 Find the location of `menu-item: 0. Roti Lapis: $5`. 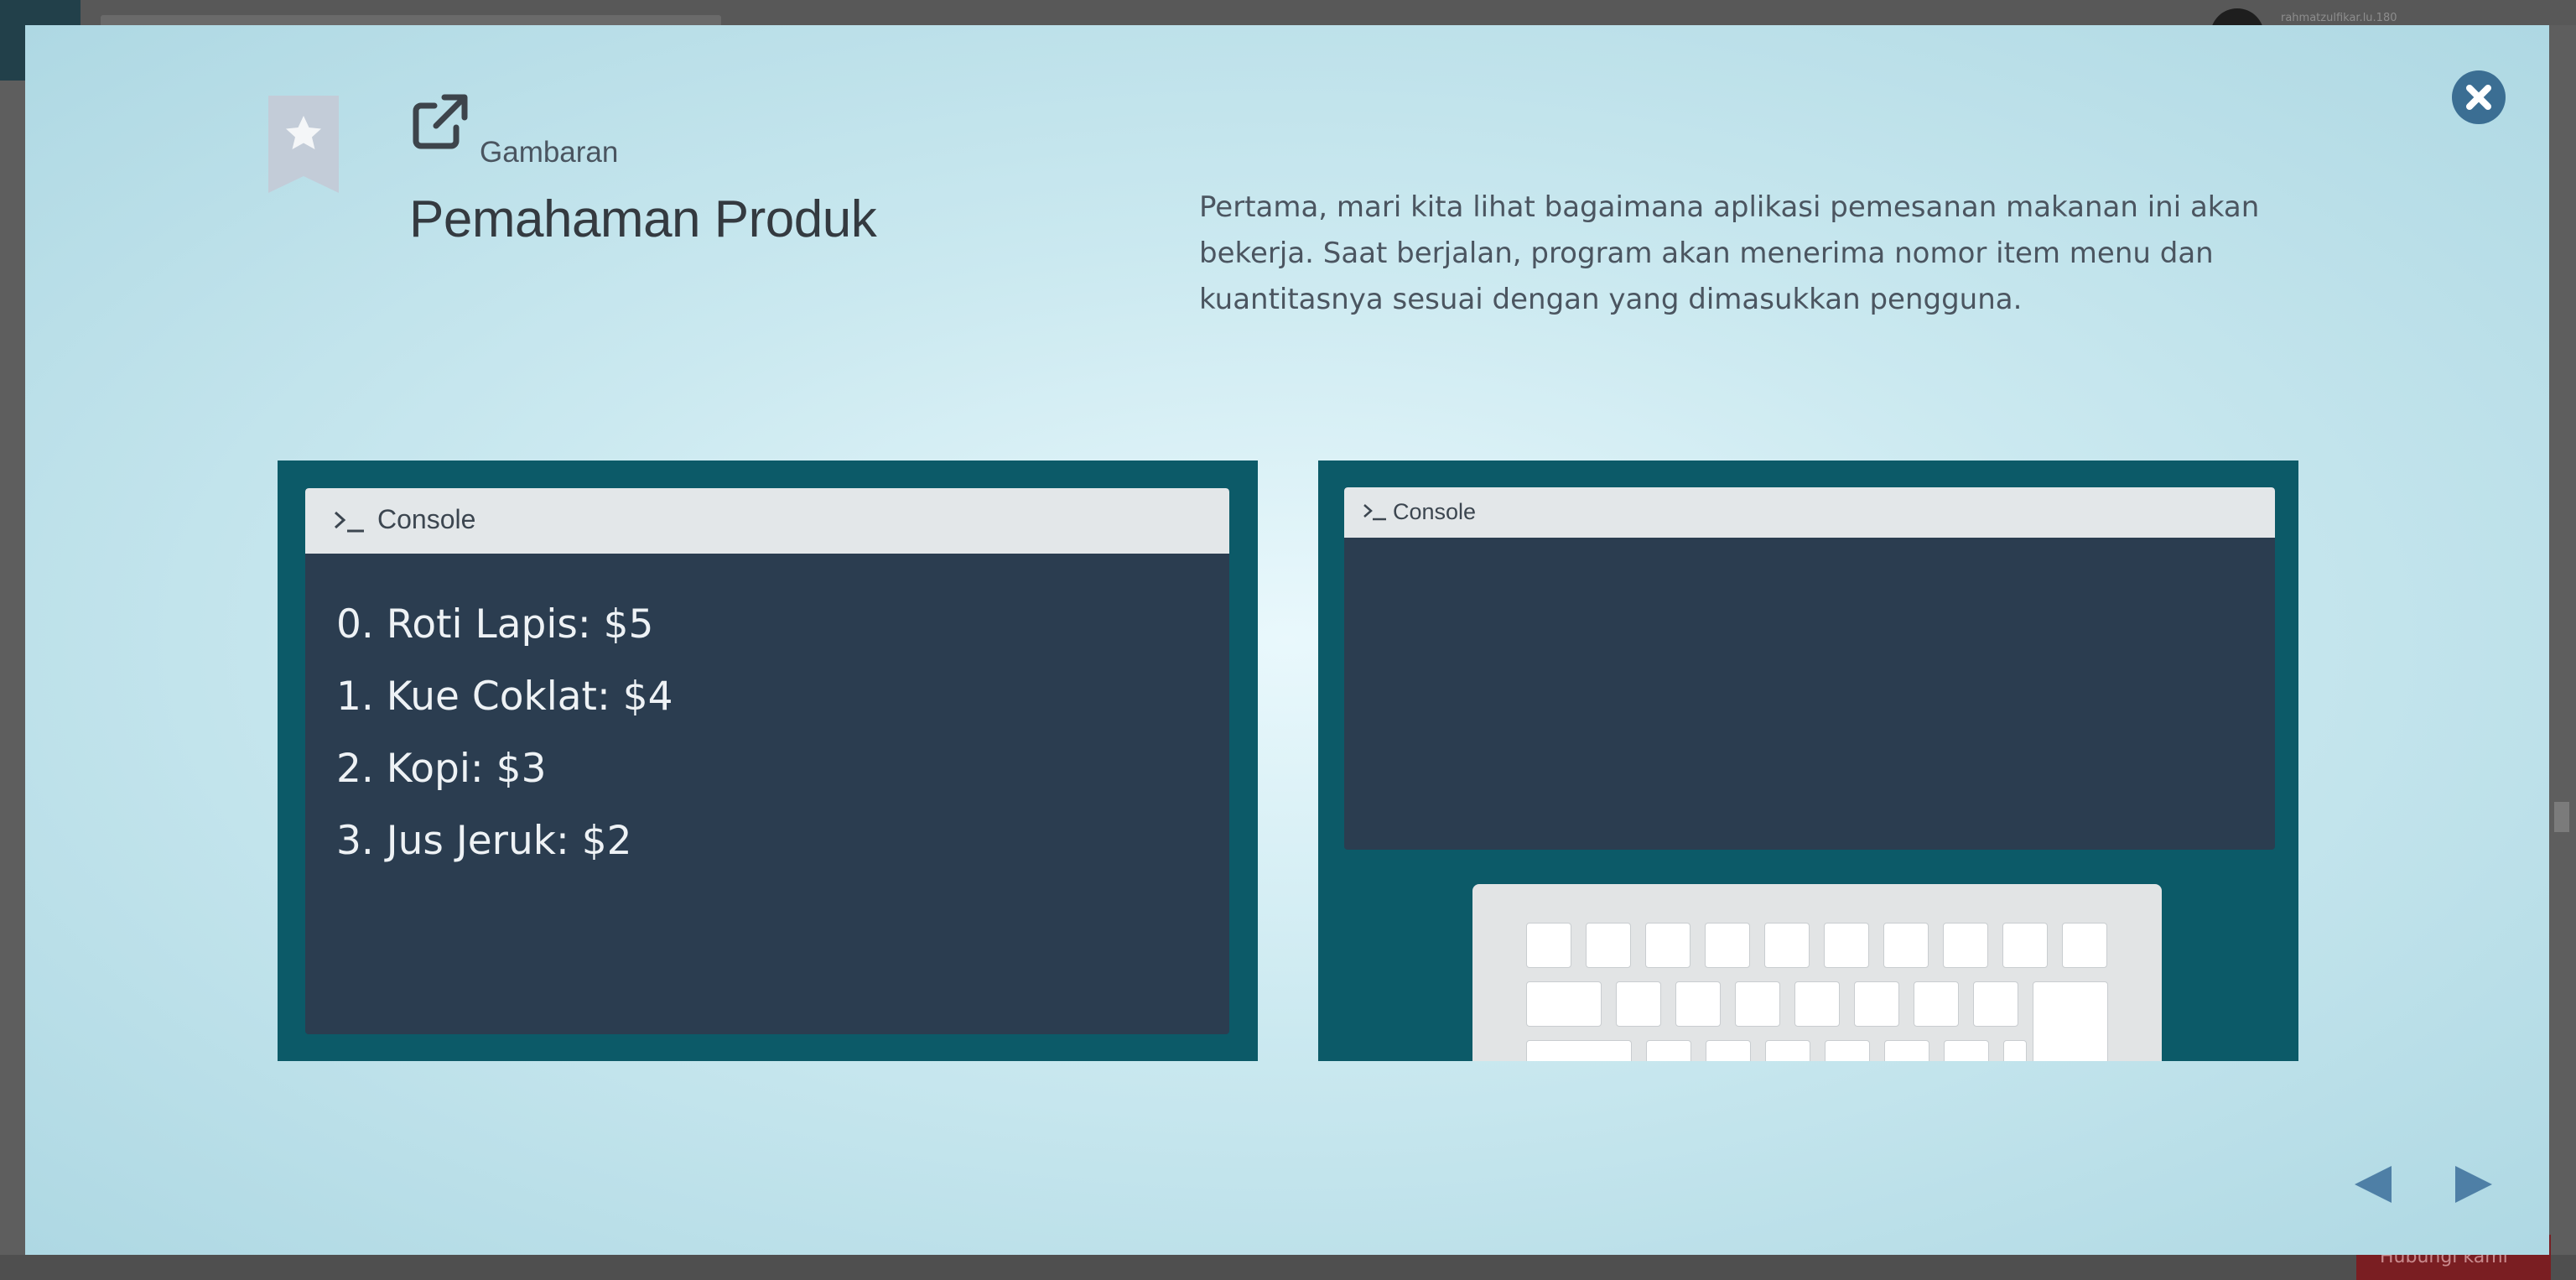

menu-item: 0. Roti Lapis: $5 is located at coordinates (495, 624).